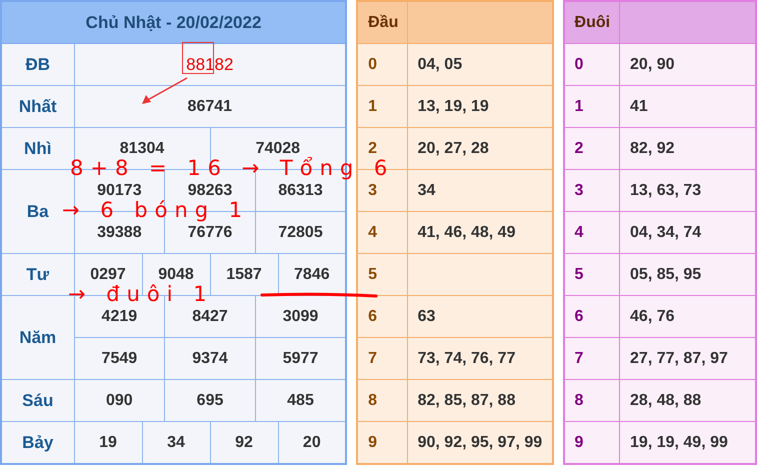  I want to click on numbers-cell: 13, 63, 73, so click(688, 191).